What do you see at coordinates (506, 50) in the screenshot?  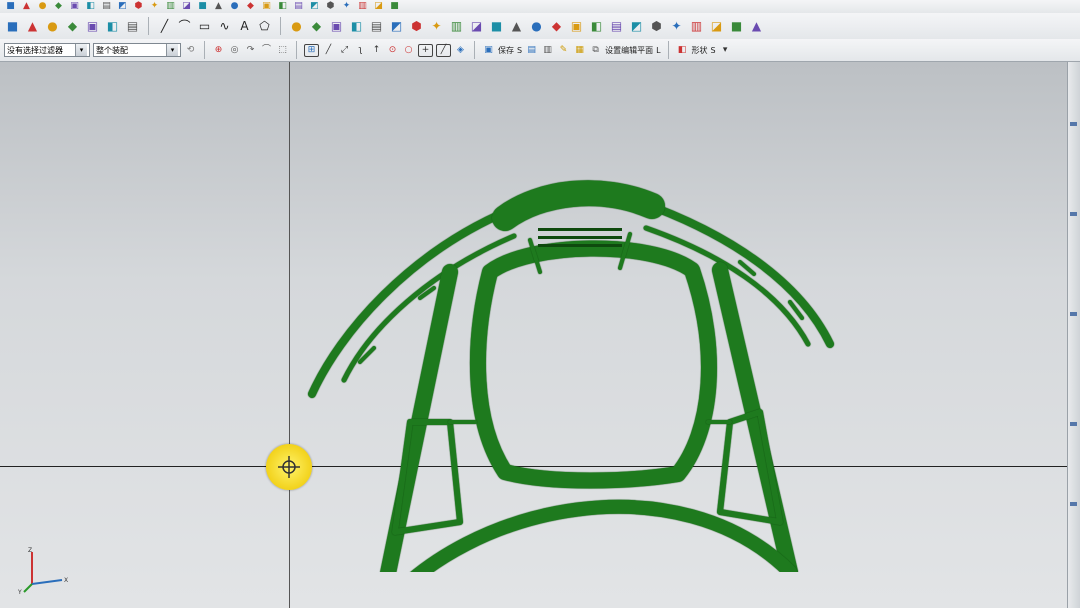 I see `save-label: 保存` at bounding box center [506, 50].